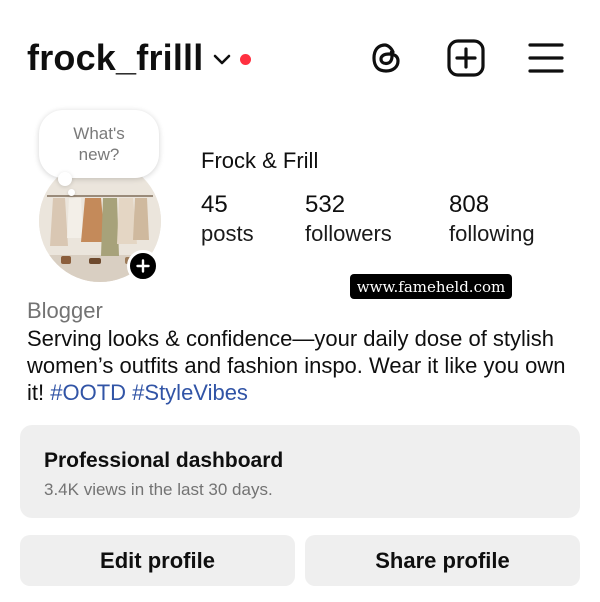  I want to click on account-switcher: frock_frilll, so click(139, 58).